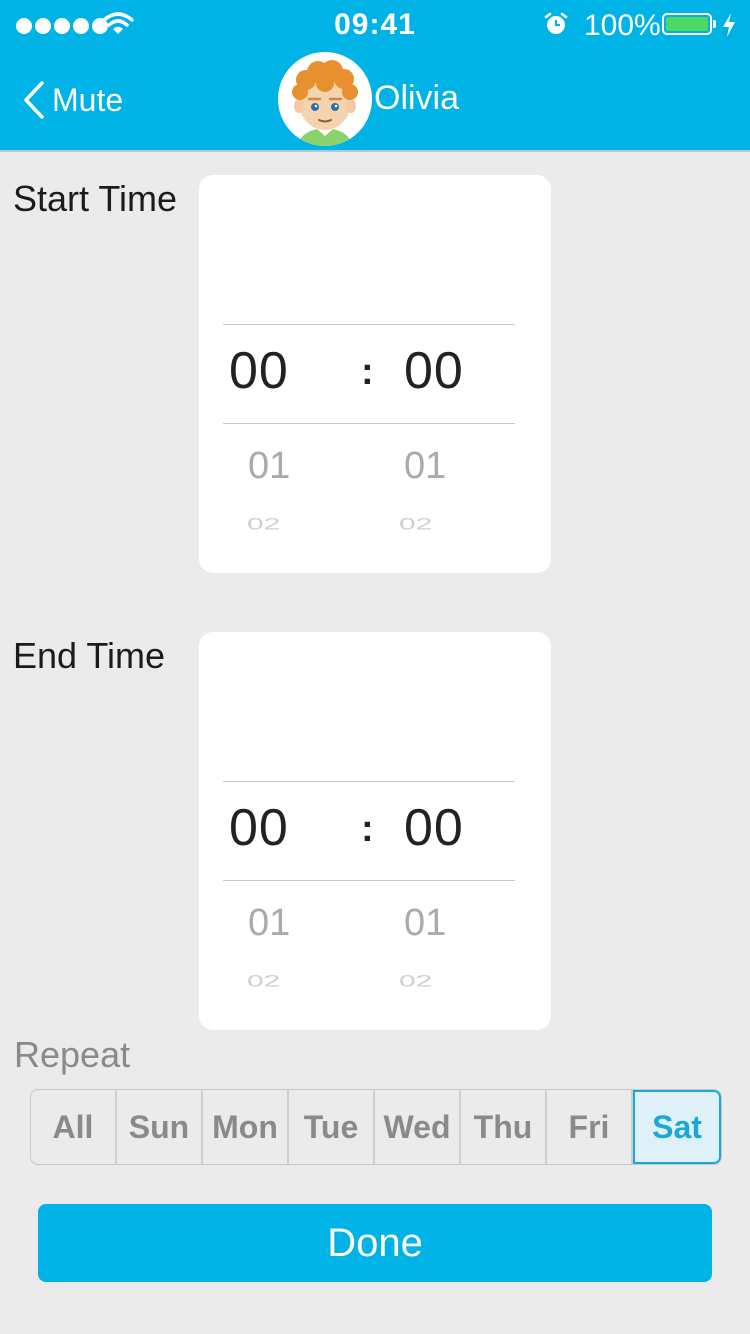 Image resolution: width=750 pixels, height=1334 pixels. I want to click on start-minute-option: 02, so click(415, 524).